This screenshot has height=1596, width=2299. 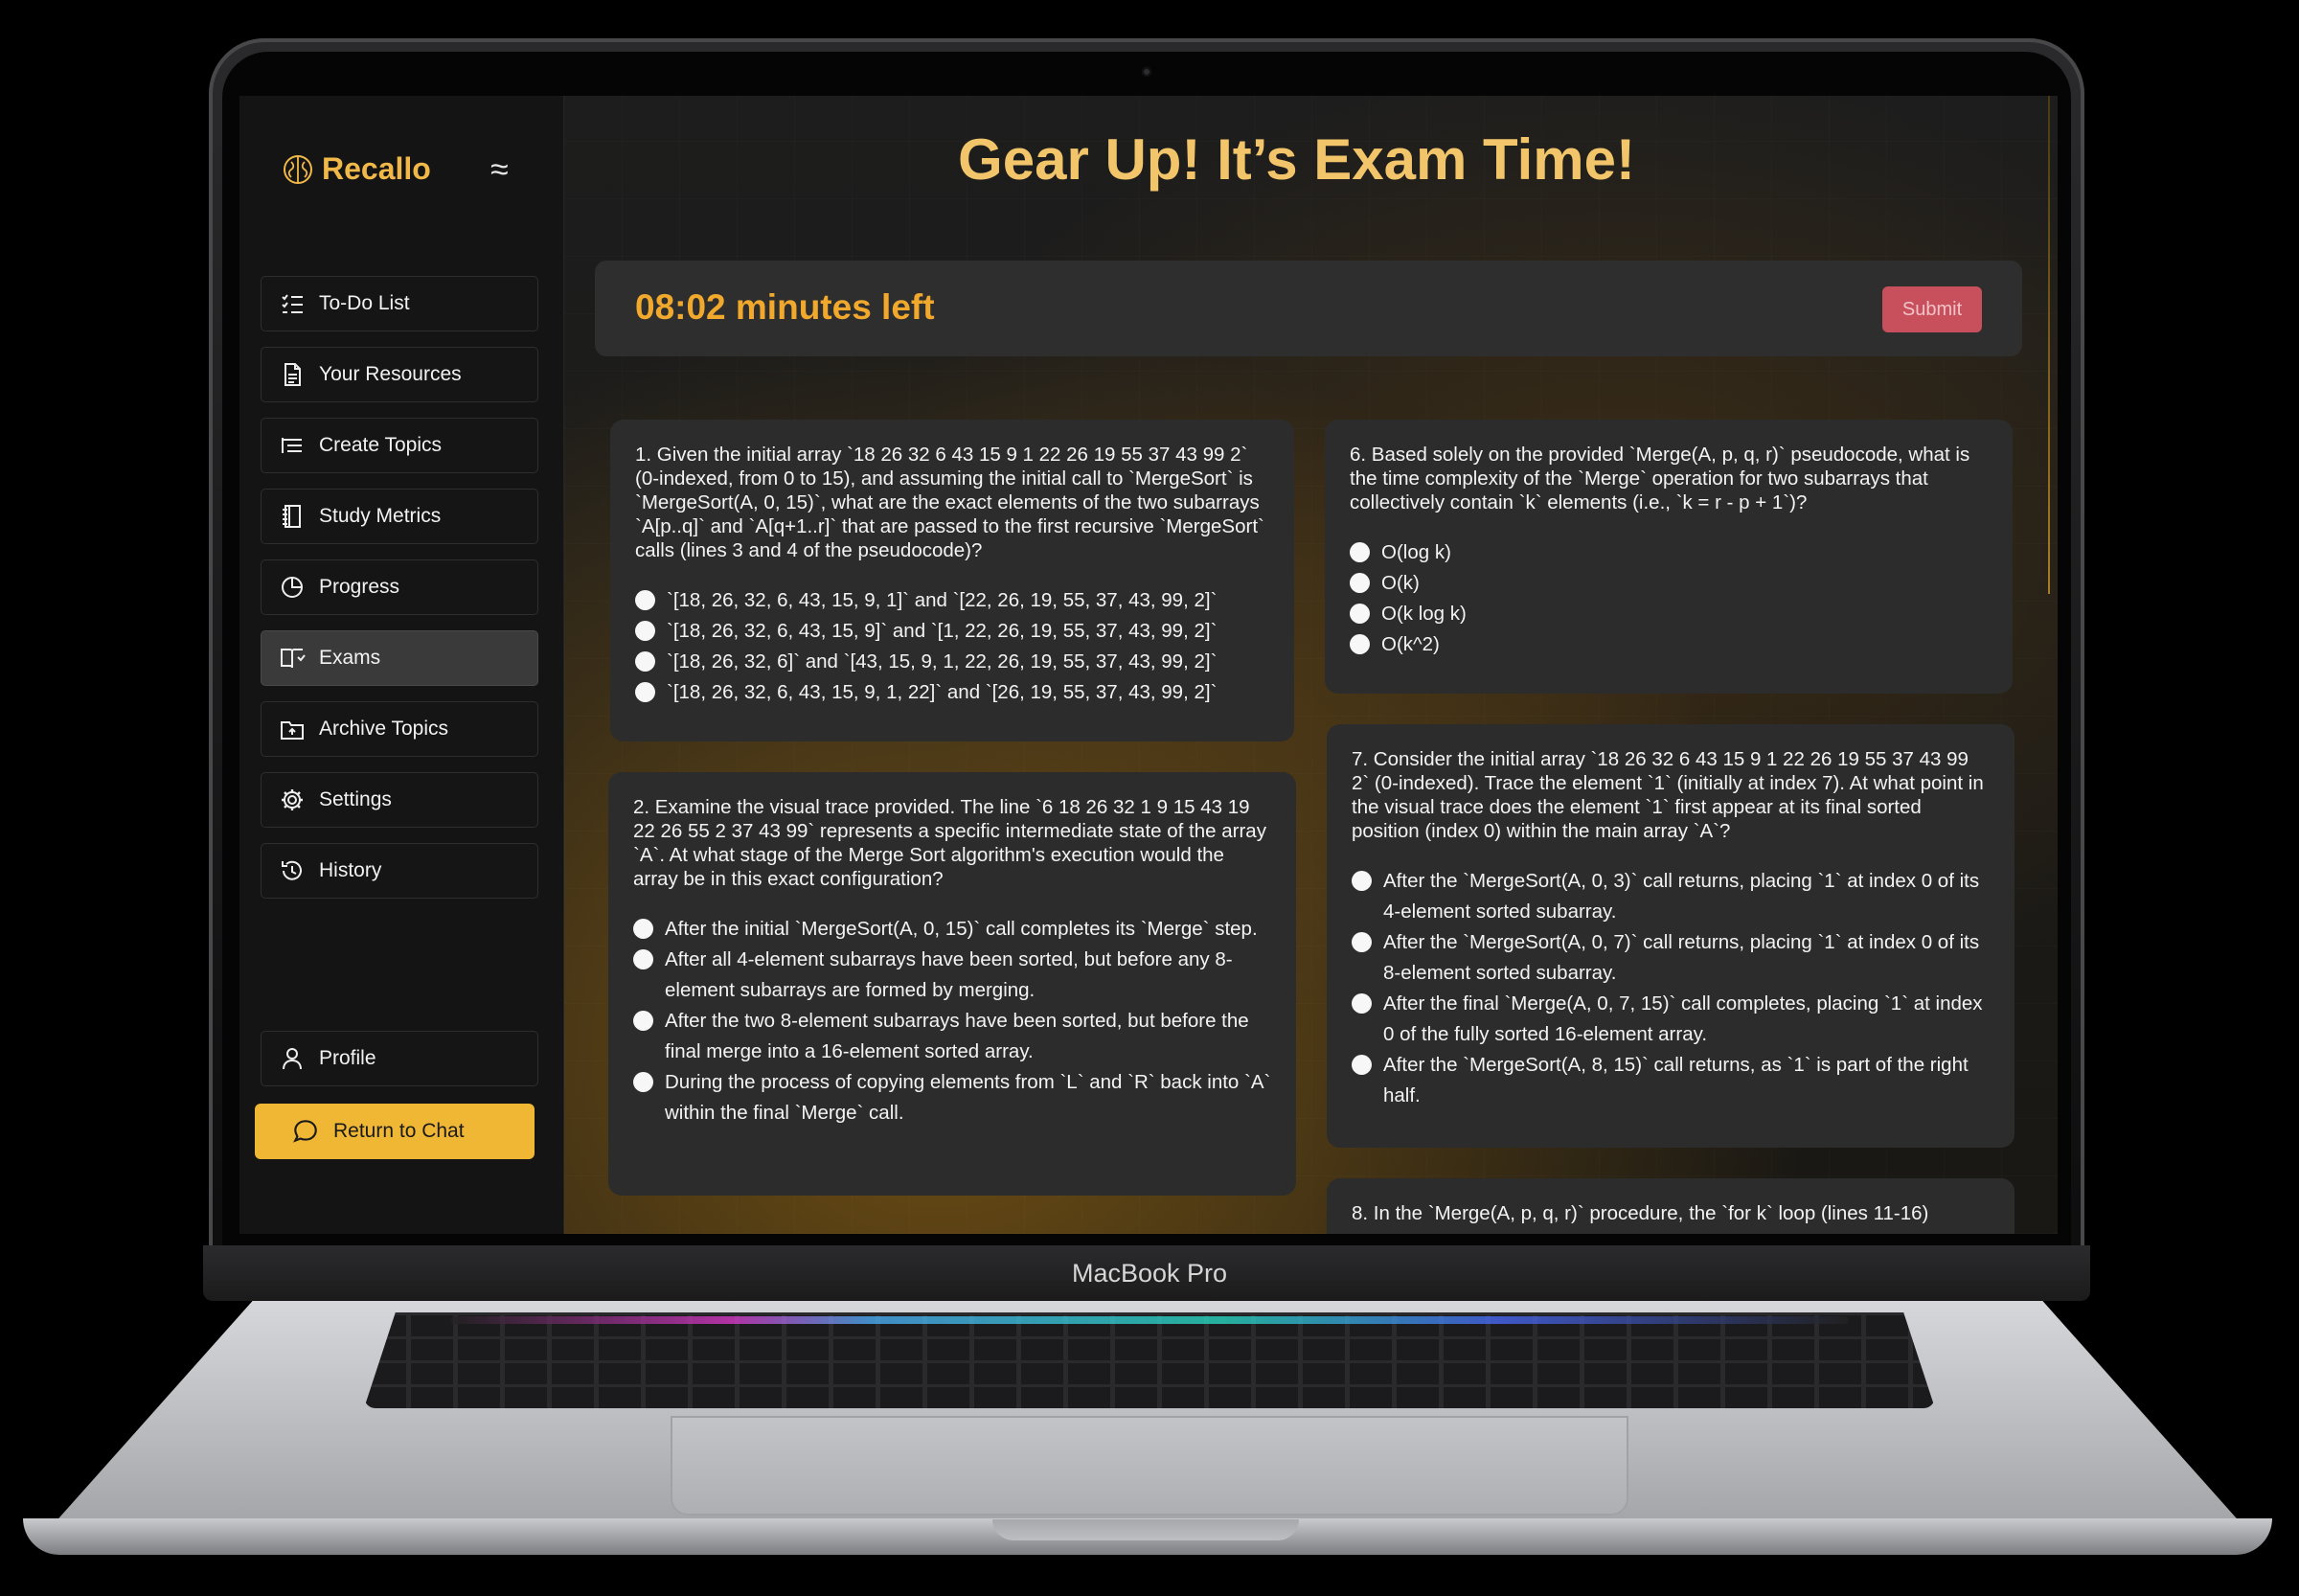 I want to click on list-icon, so click(x=292, y=445).